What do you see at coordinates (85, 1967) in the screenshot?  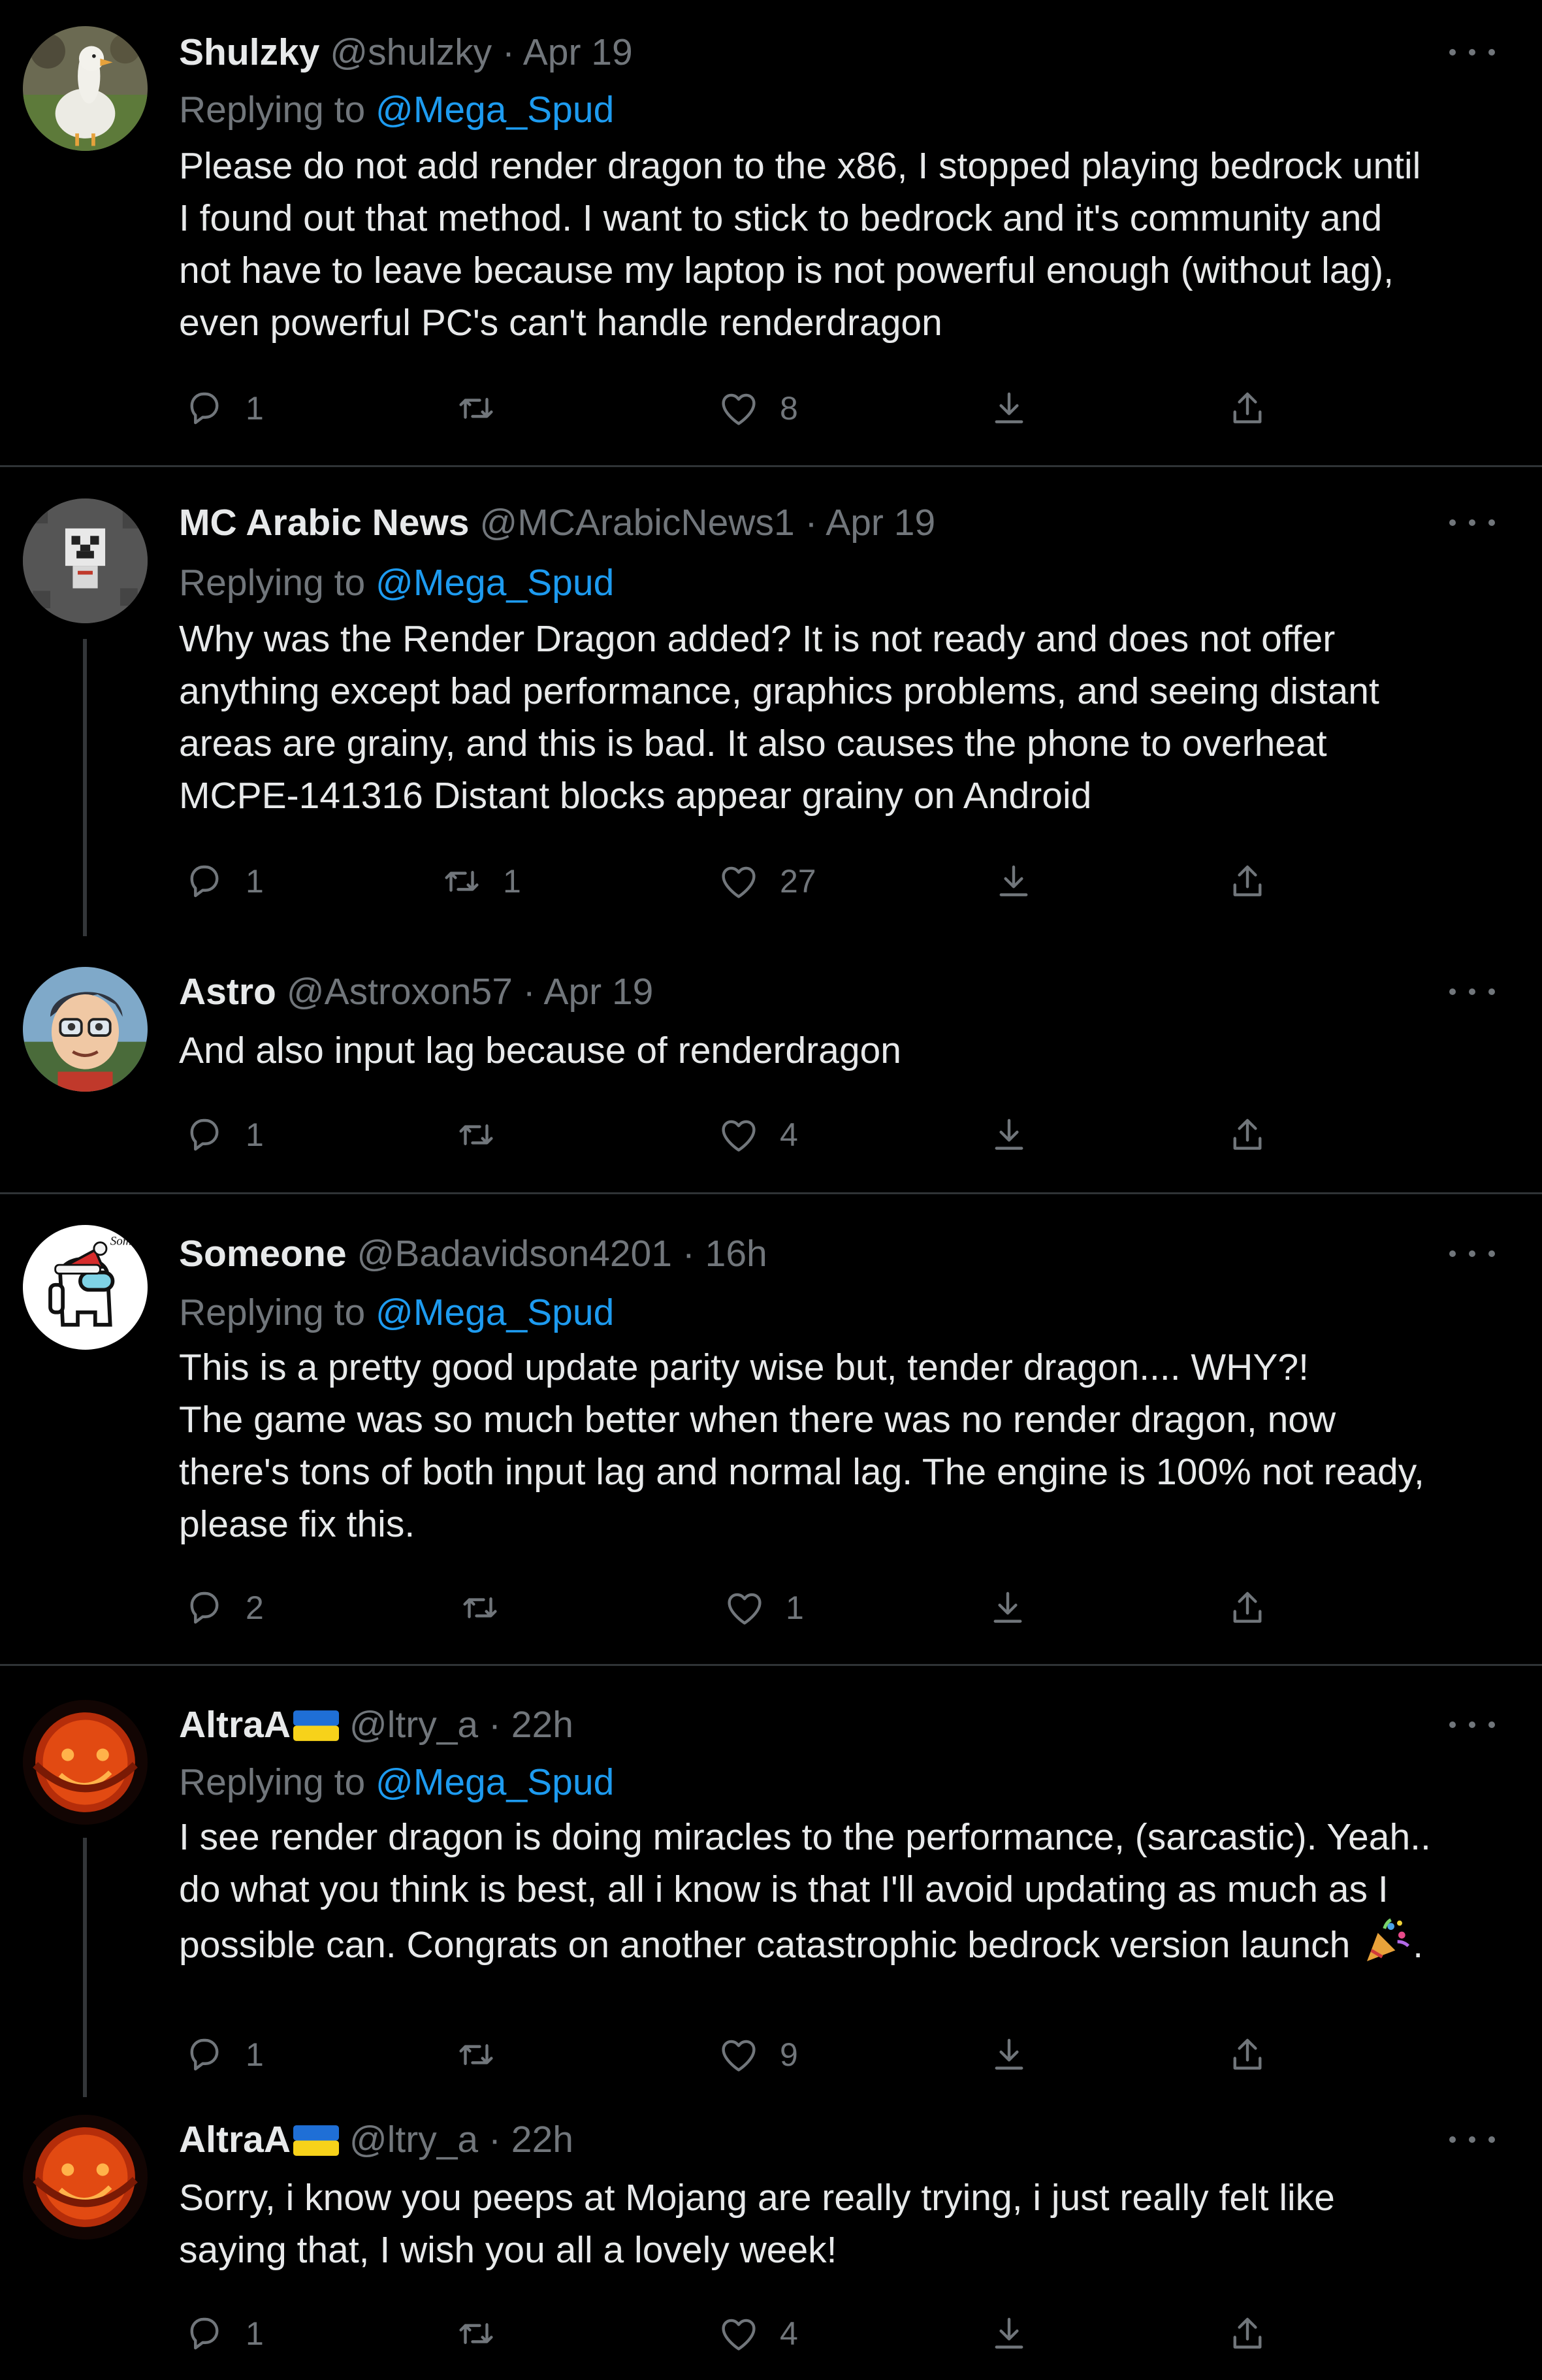 I see `thread-line` at bounding box center [85, 1967].